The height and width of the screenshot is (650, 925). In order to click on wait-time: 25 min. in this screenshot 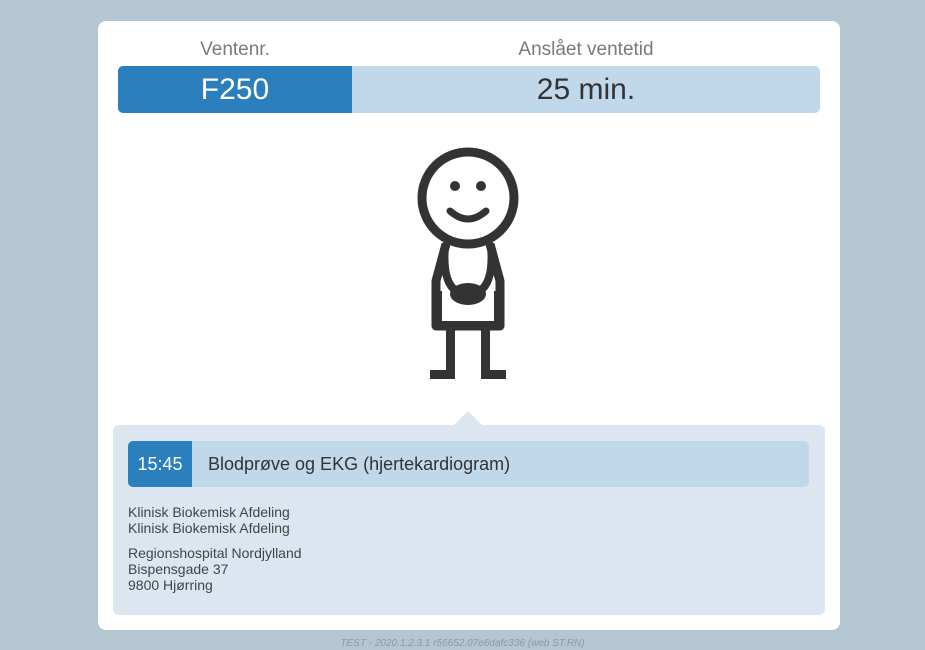, I will do `click(586, 89)`.